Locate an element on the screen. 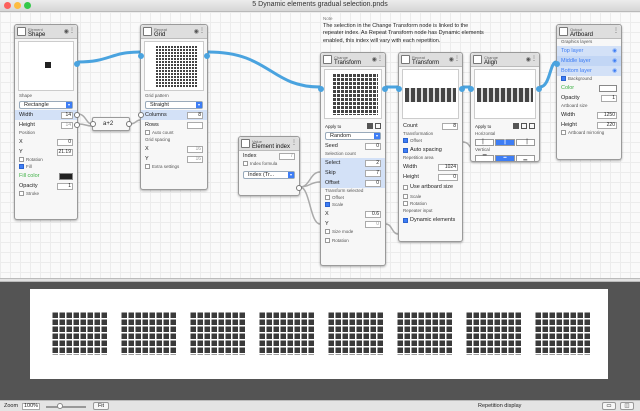 The height and width of the screenshot is (411, 640). layer-top: Top layer ◉ is located at coordinates (589, 51).